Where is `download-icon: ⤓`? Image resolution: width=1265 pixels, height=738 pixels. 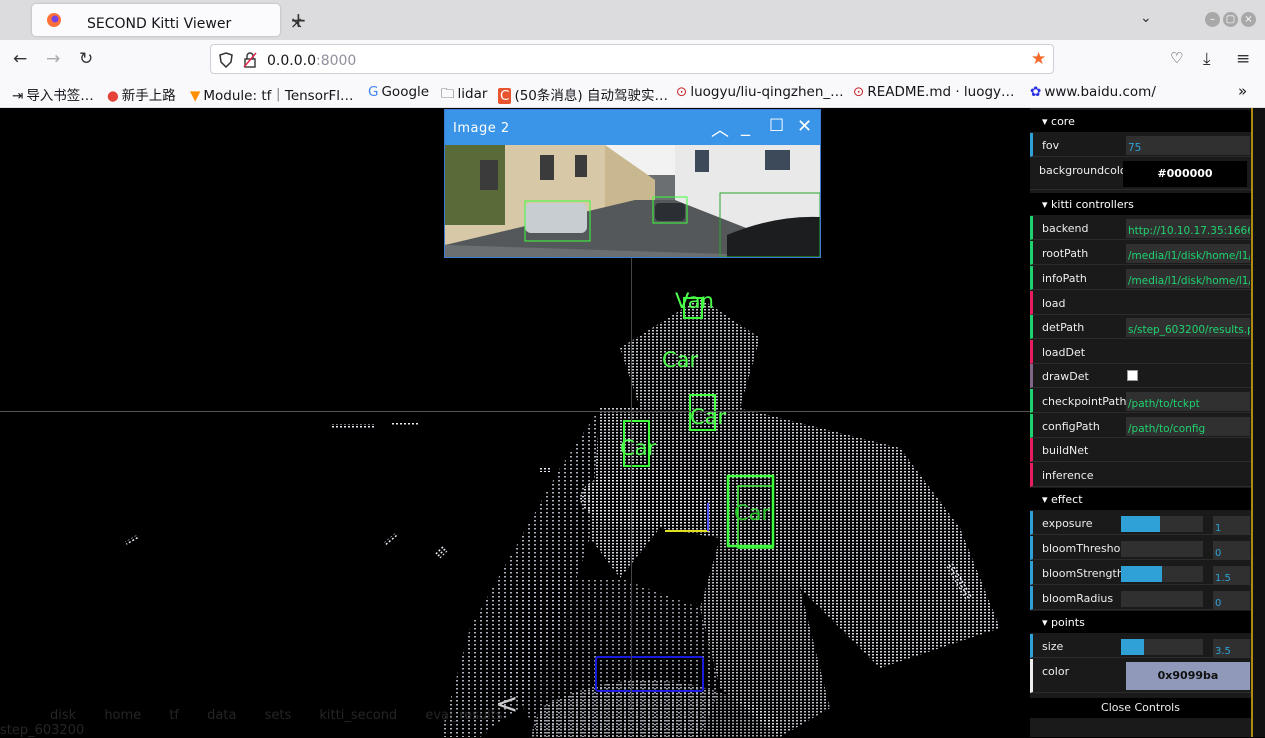 download-icon: ⤓ is located at coordinates (1207, 59).